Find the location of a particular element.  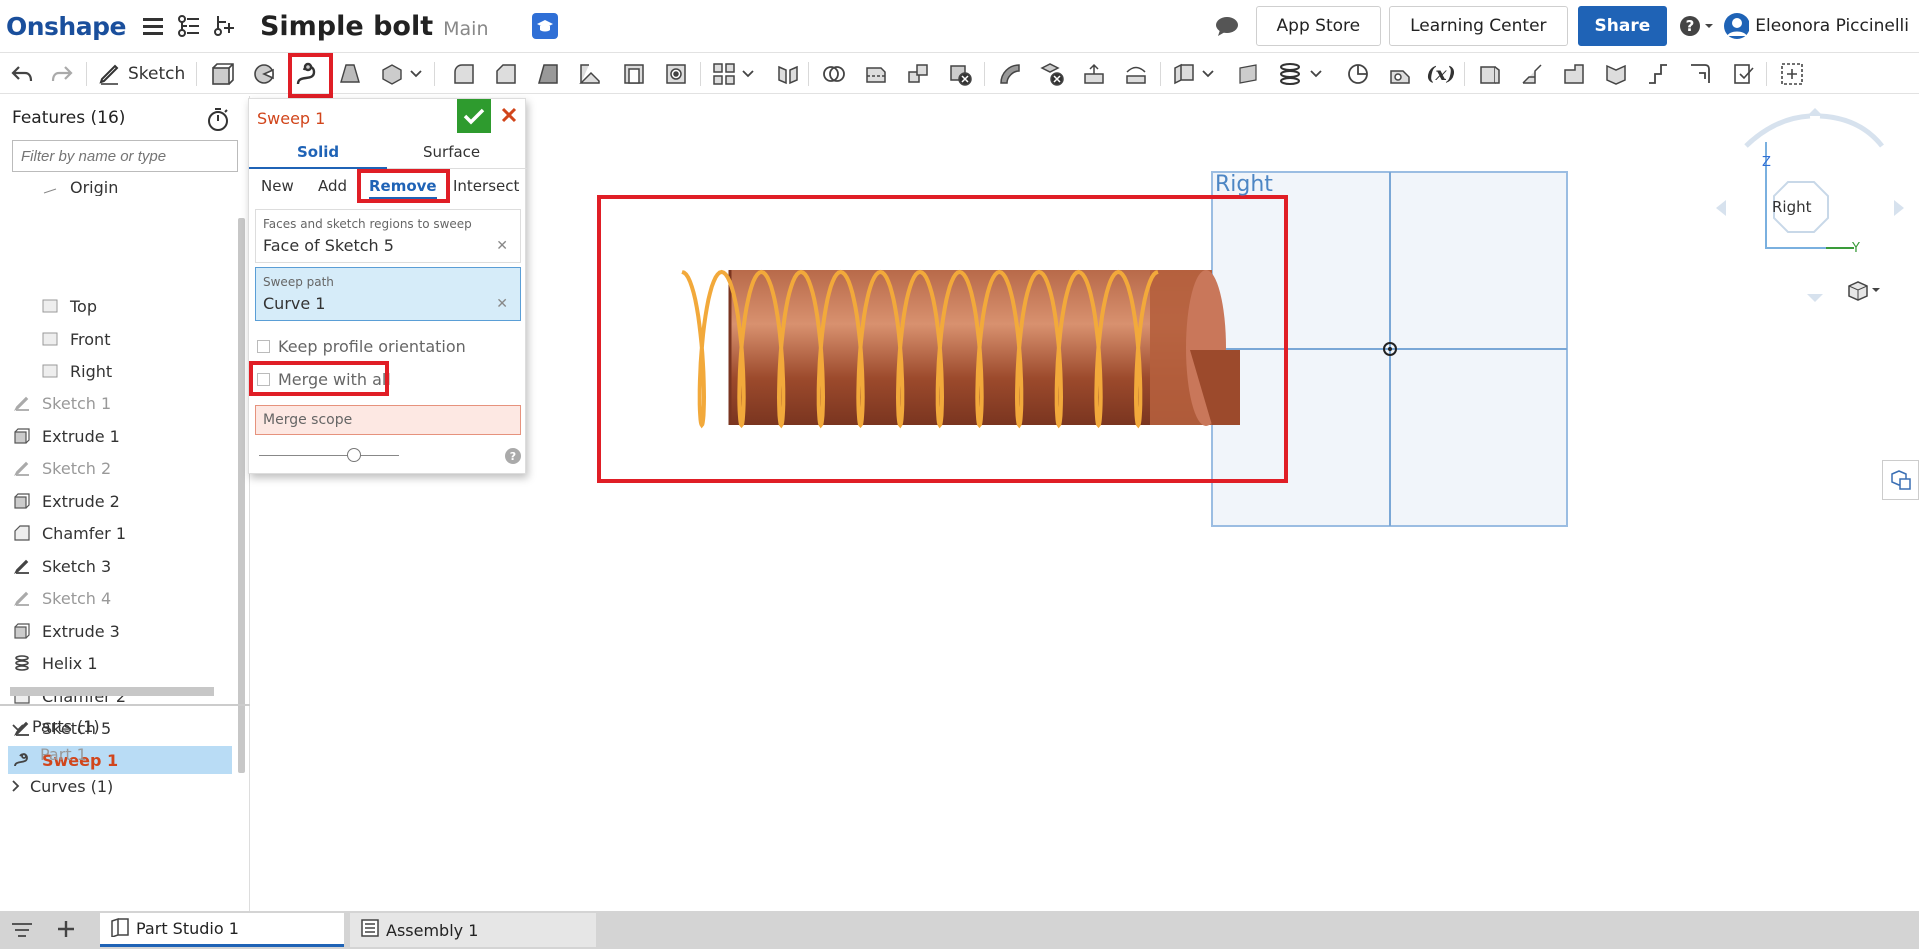

undo-icon is located at coordinates (22, 74).